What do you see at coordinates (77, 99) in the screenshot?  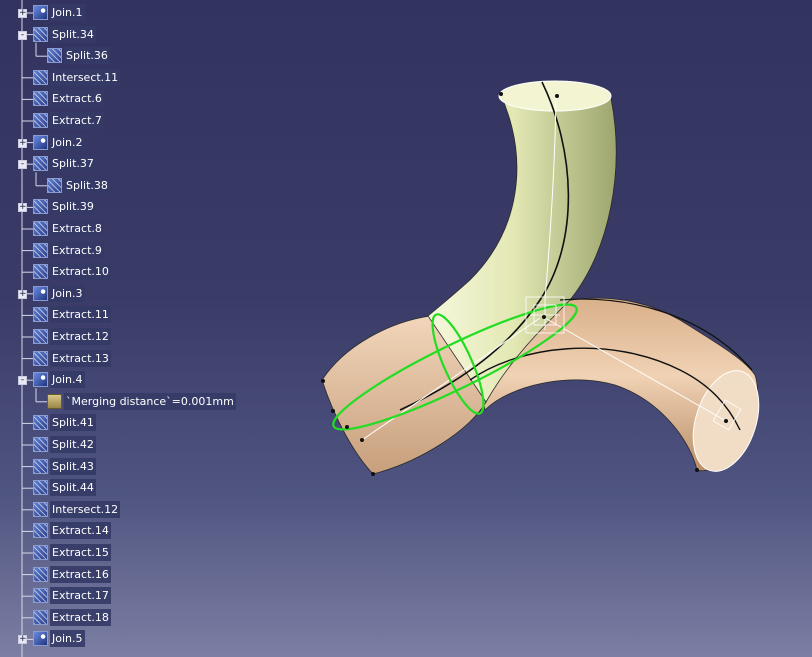 I see `tree-item-label: Extract.6` at bounding box center [77, 99].